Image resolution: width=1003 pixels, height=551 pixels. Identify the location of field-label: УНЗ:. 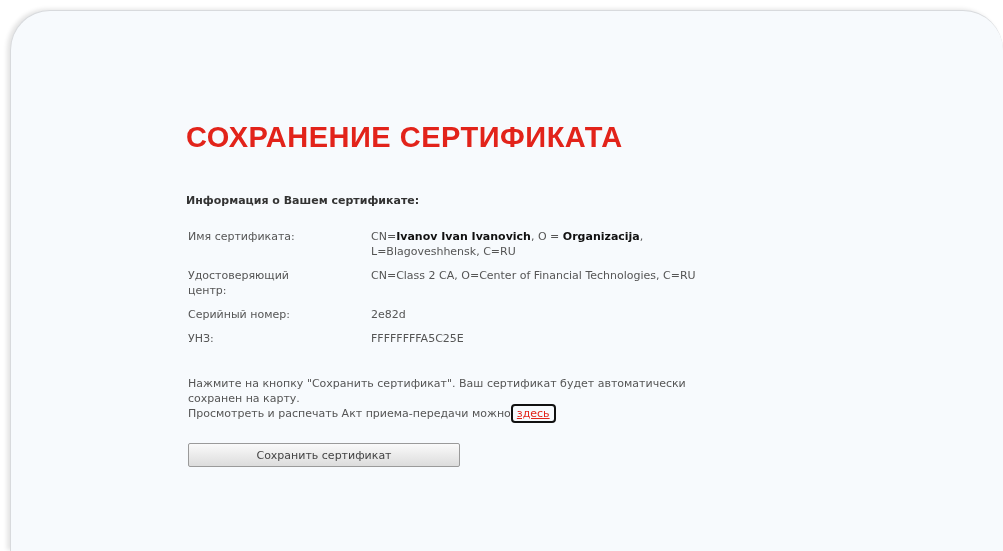
(201, 338).